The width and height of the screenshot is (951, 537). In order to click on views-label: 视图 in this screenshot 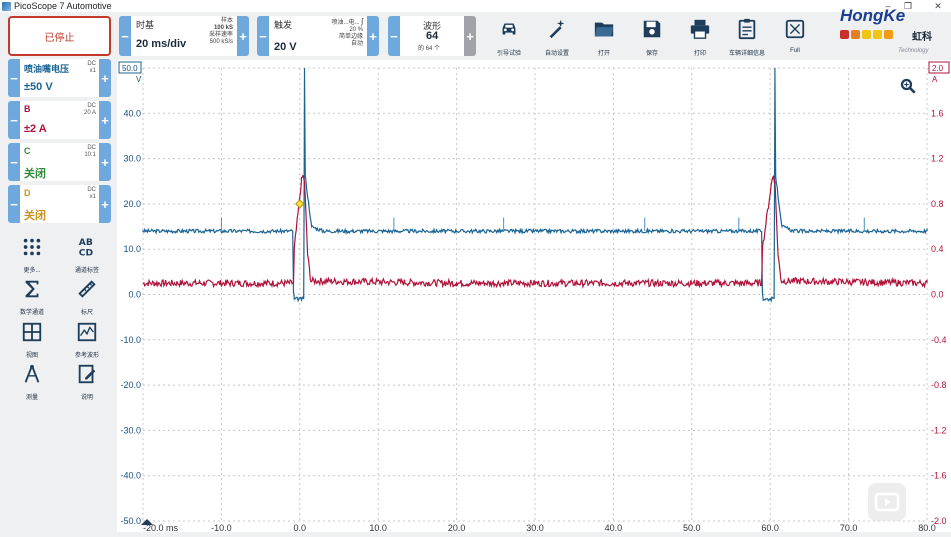, I will do `click(31, 356)`.